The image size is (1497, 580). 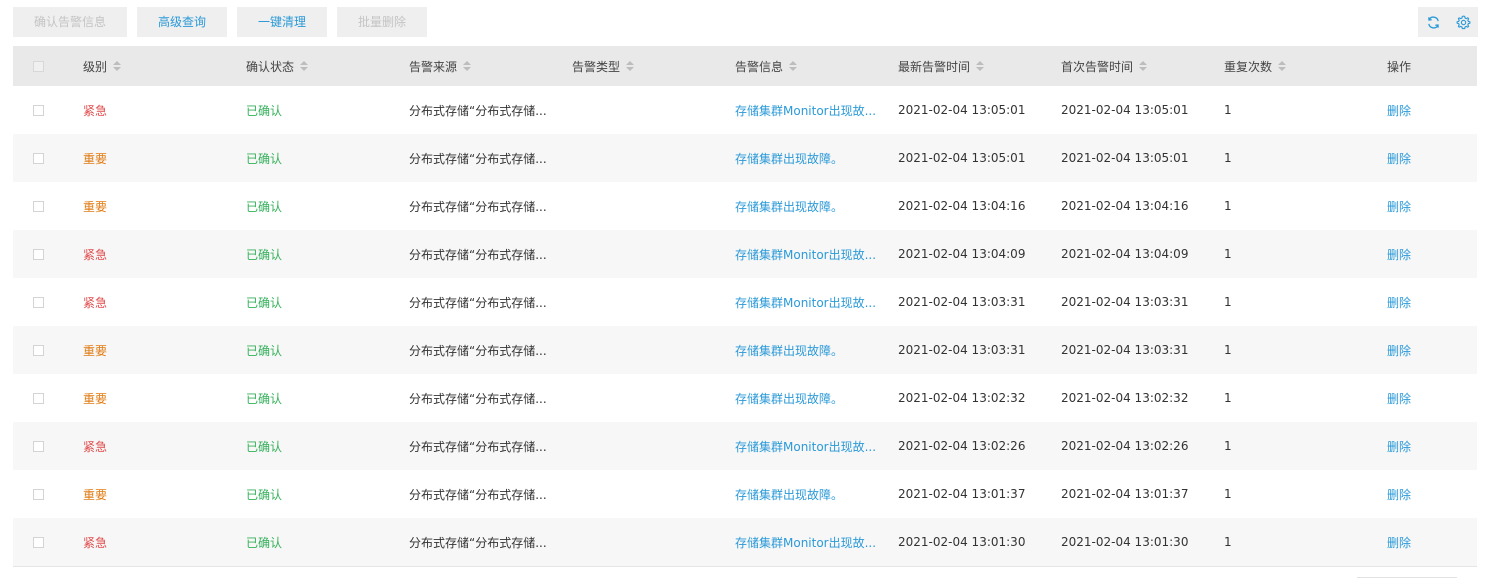 What do you see at coordinates (1138, 446) in the screenshot?
I see `first-time-cell: 2021-02-04 13:02:26` at bounding box center [1138, 446].